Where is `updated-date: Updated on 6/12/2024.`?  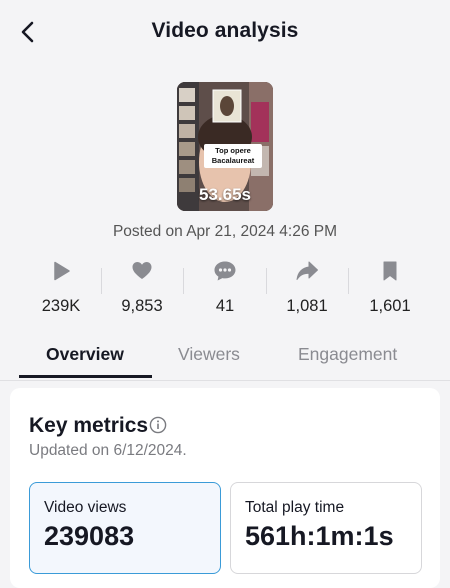
updated-date: Updated on 6/12/2024. is located at coordinates (108, 450).